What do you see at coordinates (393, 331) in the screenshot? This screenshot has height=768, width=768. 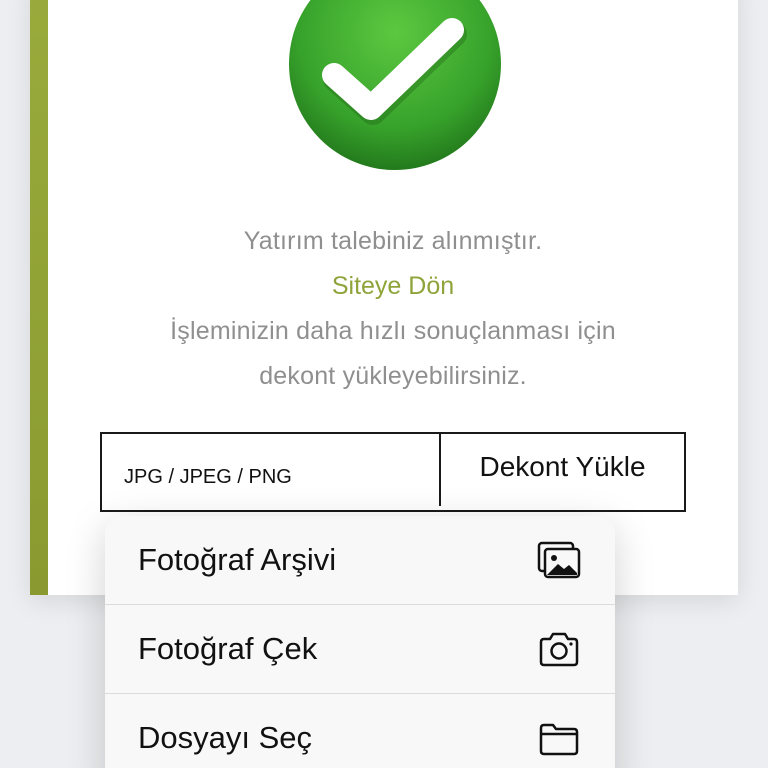 I see `upload-hint-line-1: İşleminizin daha hızlı sonuçlanması için` at bounding box center [393, 331].